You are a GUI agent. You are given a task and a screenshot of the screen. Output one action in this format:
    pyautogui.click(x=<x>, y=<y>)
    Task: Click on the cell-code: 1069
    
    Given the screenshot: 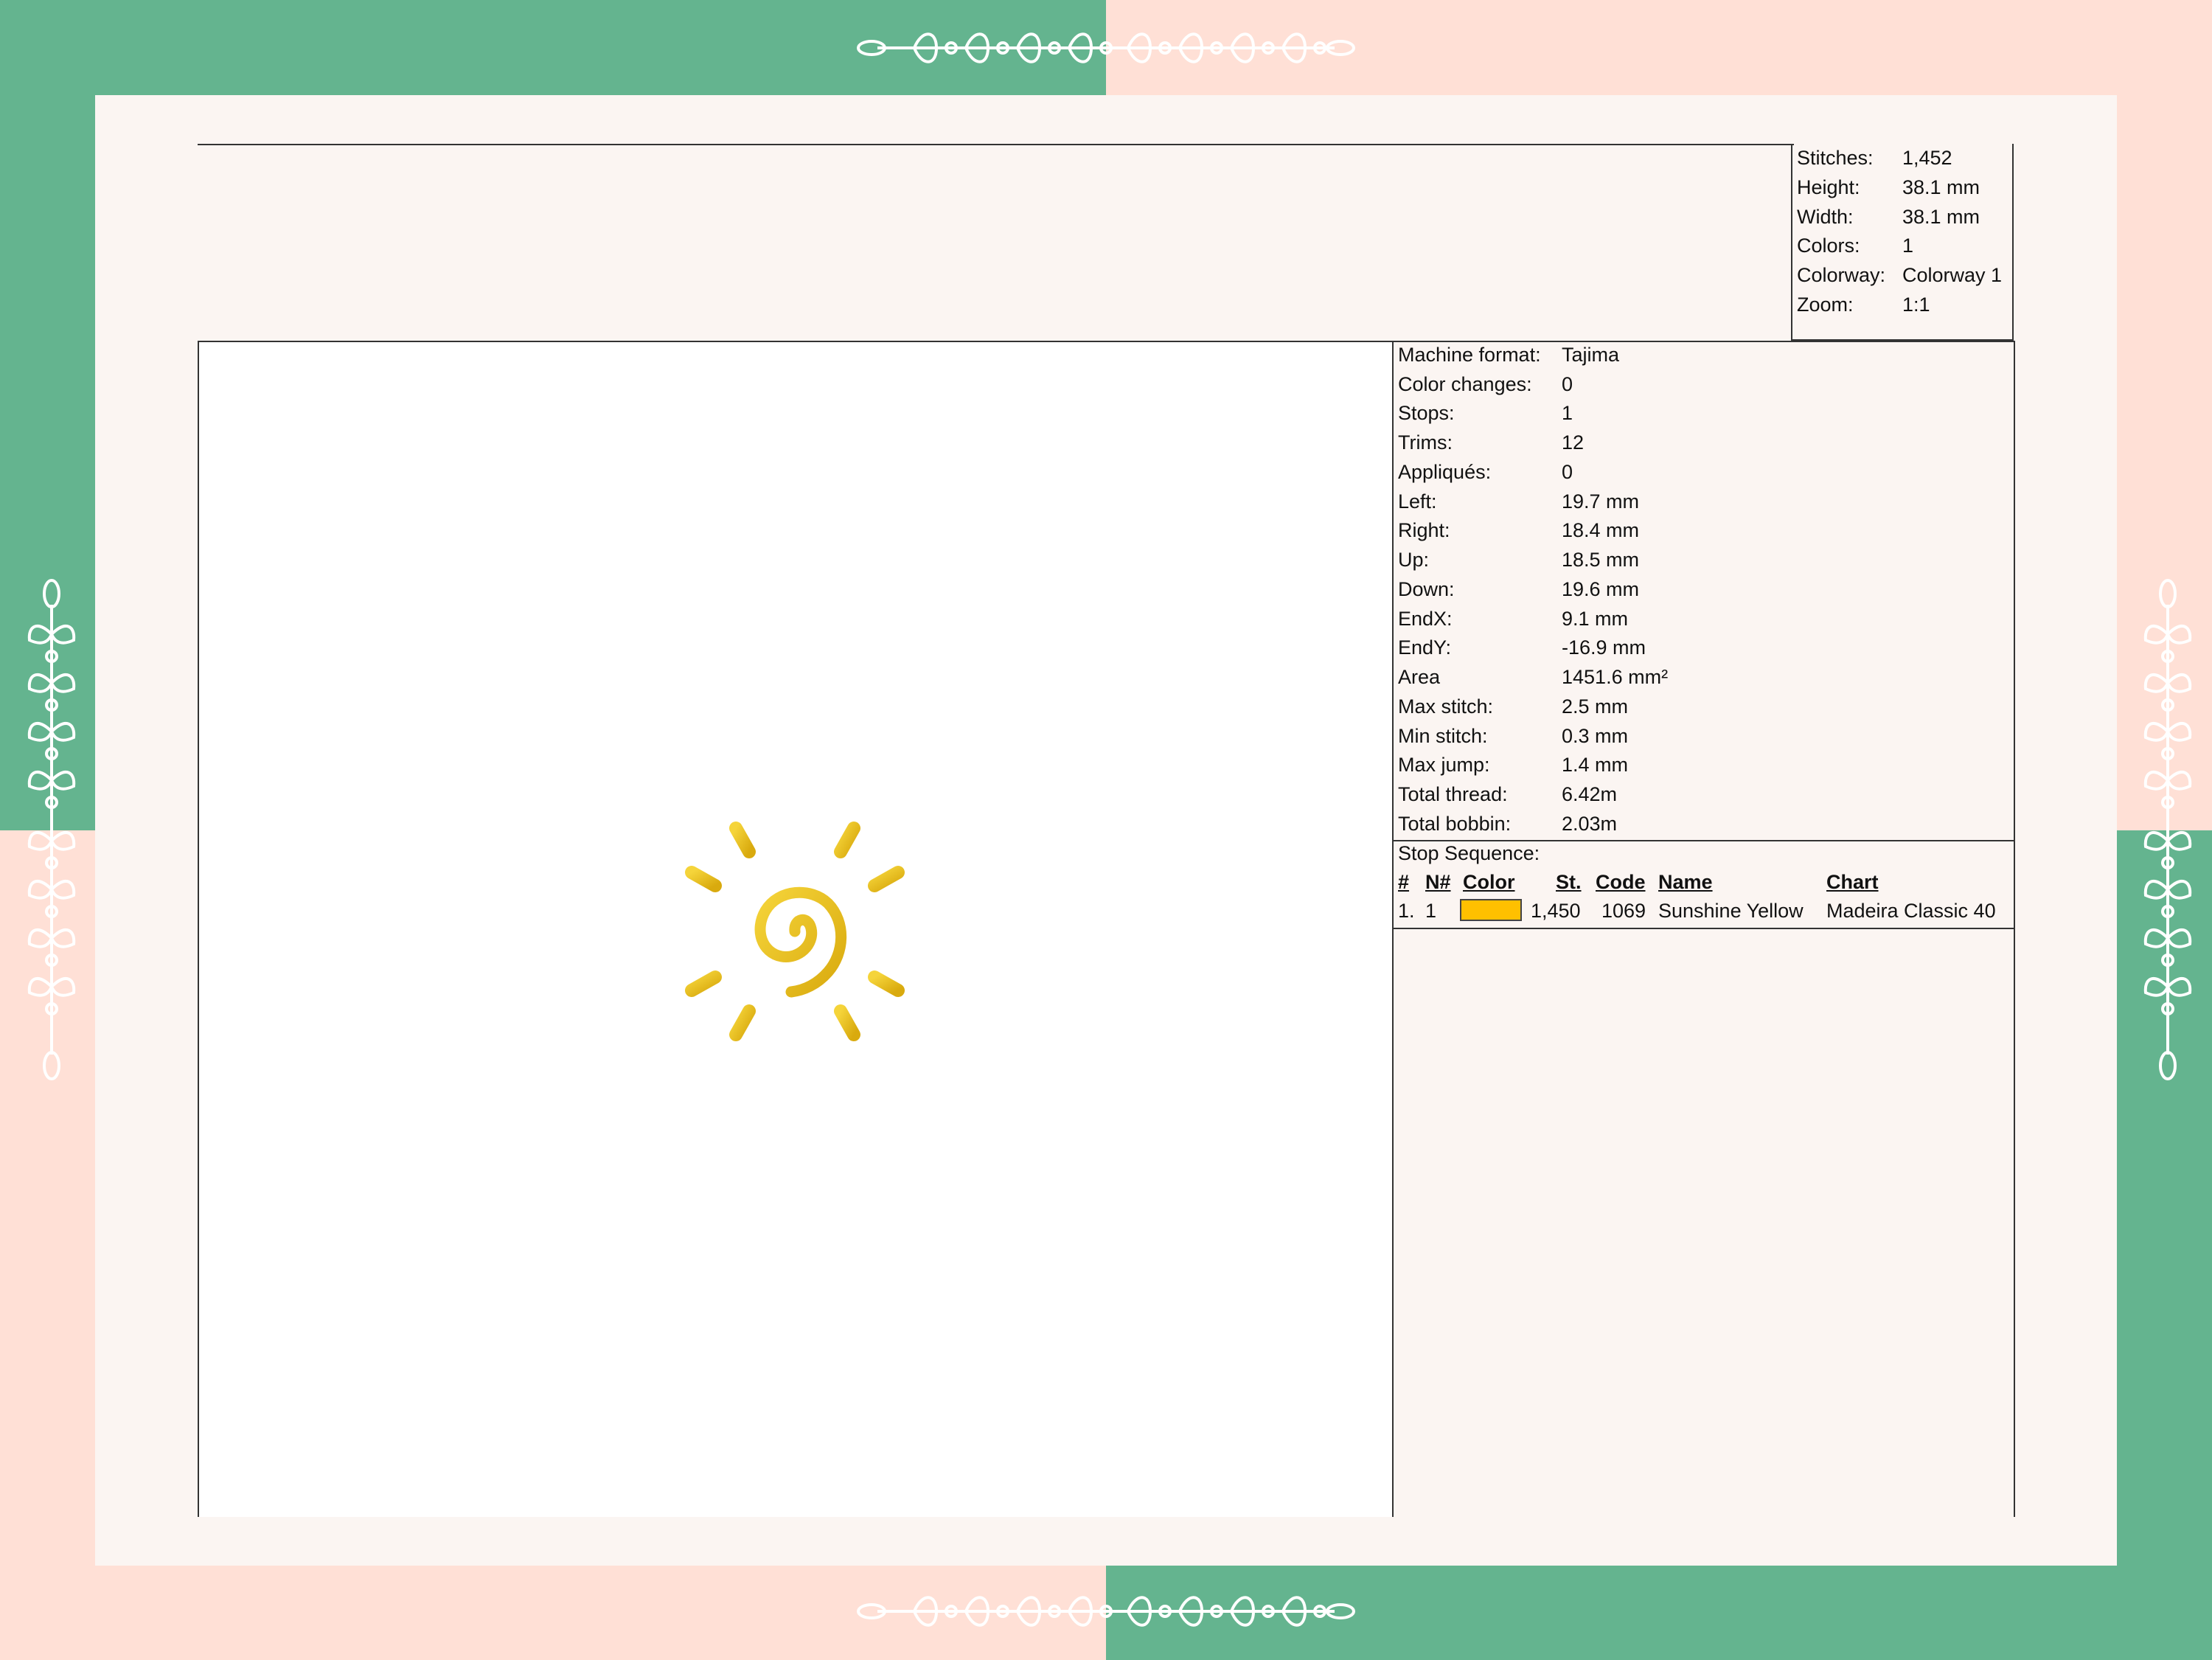 What is the action you would take?
    pyautogui.click(x=1623, y=911)
    